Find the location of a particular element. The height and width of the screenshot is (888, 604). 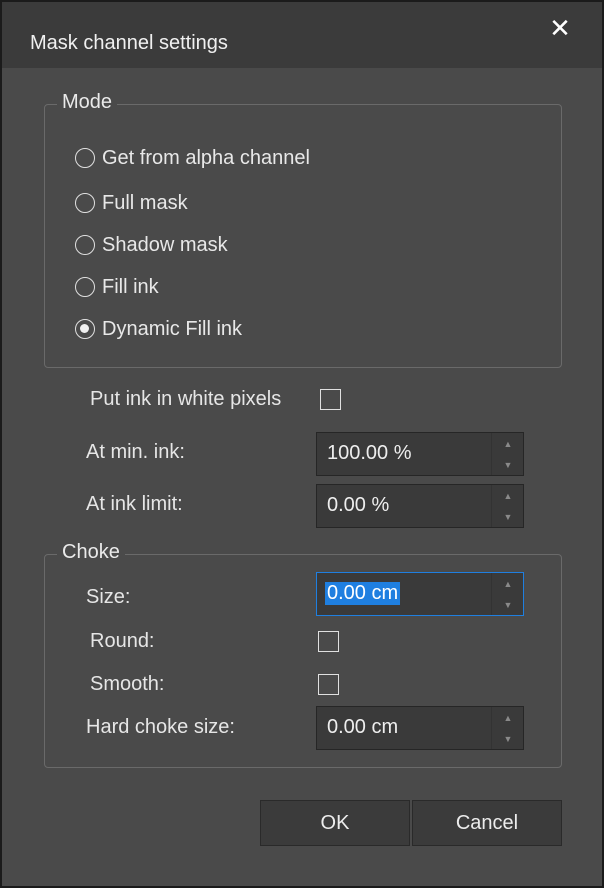

radio-button-selected is located at coordinates (85, 329).